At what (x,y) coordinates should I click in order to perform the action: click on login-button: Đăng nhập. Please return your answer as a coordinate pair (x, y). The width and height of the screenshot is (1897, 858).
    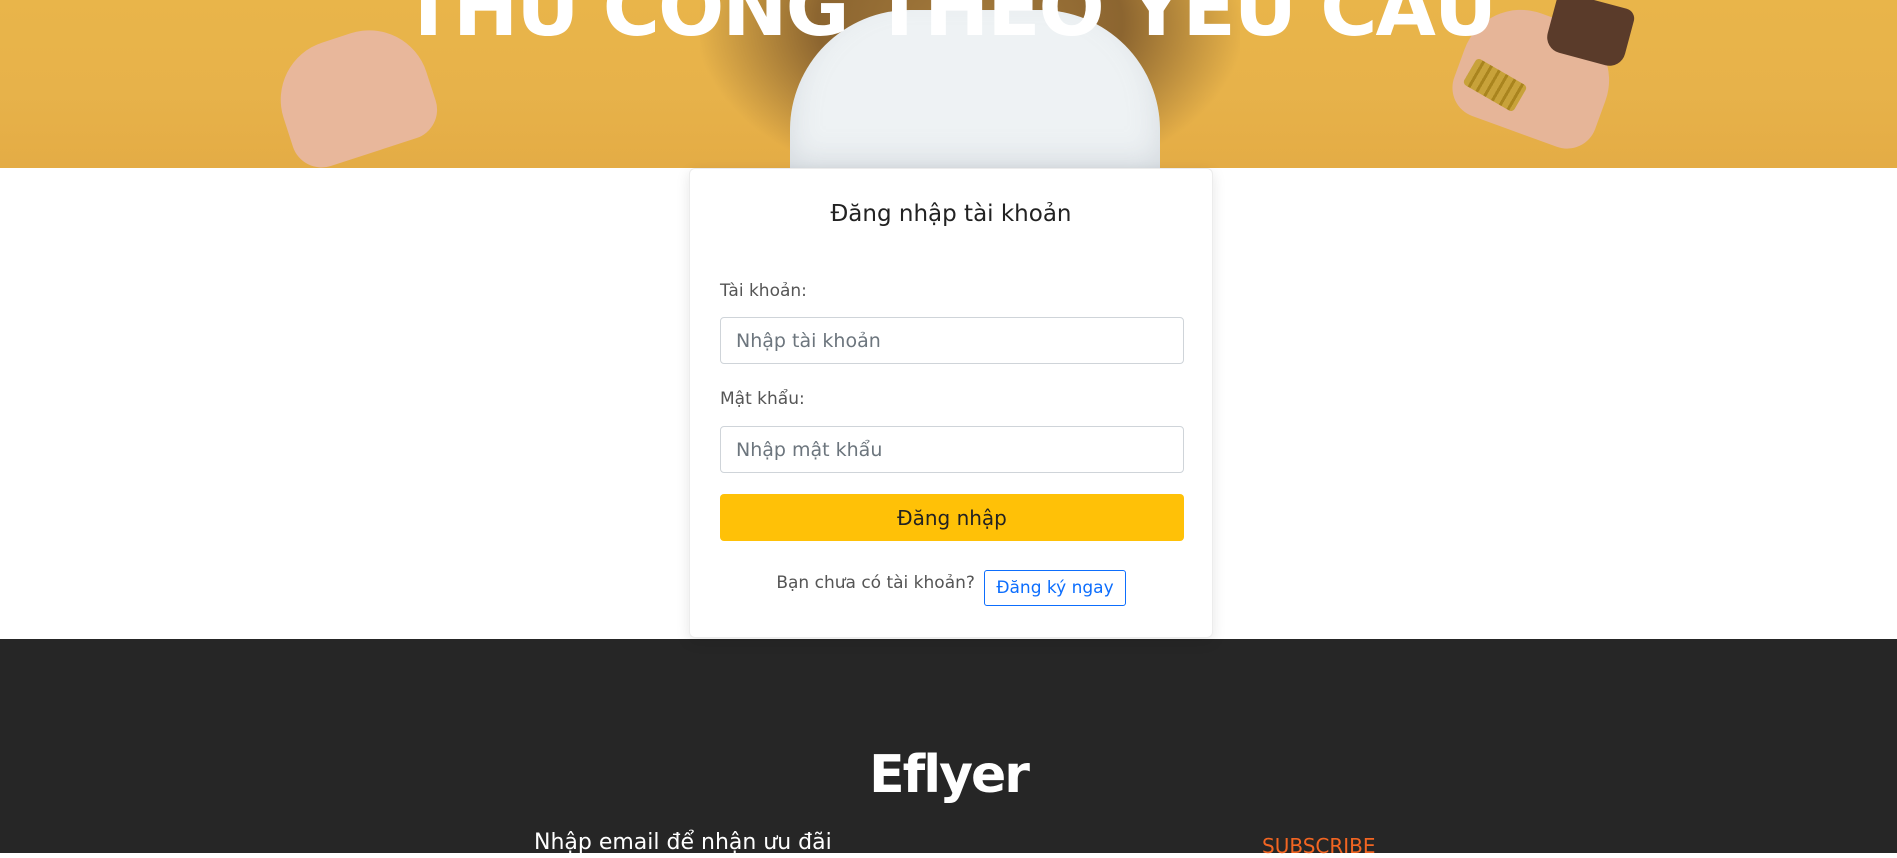
    Looking at the image, I should click on (952, 517).